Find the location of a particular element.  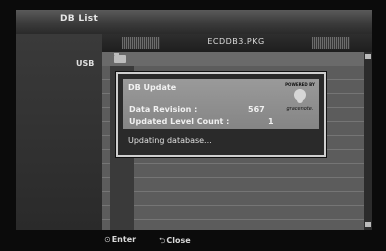

return-icon: ⮌ is located at coordinates (162, 240).